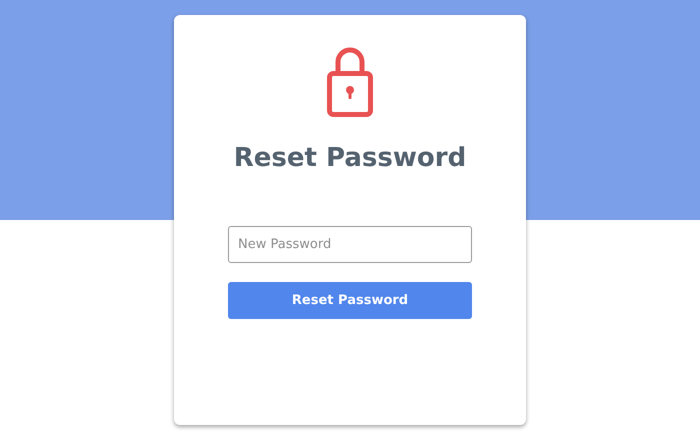 Image resolution: width=700 pixels, height=443 pixels. Describe the element at coordinates (350, 158) in the screenshot. I see `page-title: Reset Password` at that location.